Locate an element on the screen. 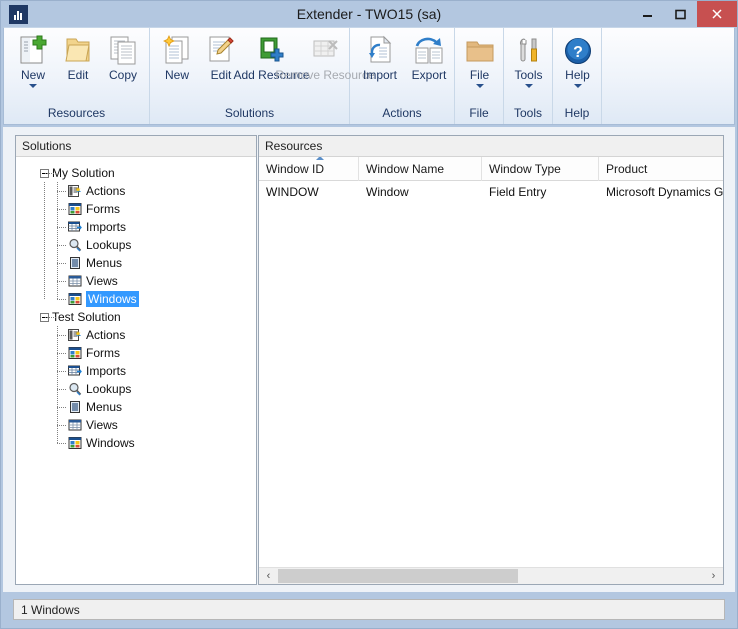 The image size is (738, 629). minimize-button is located at coordinates (647, 14).